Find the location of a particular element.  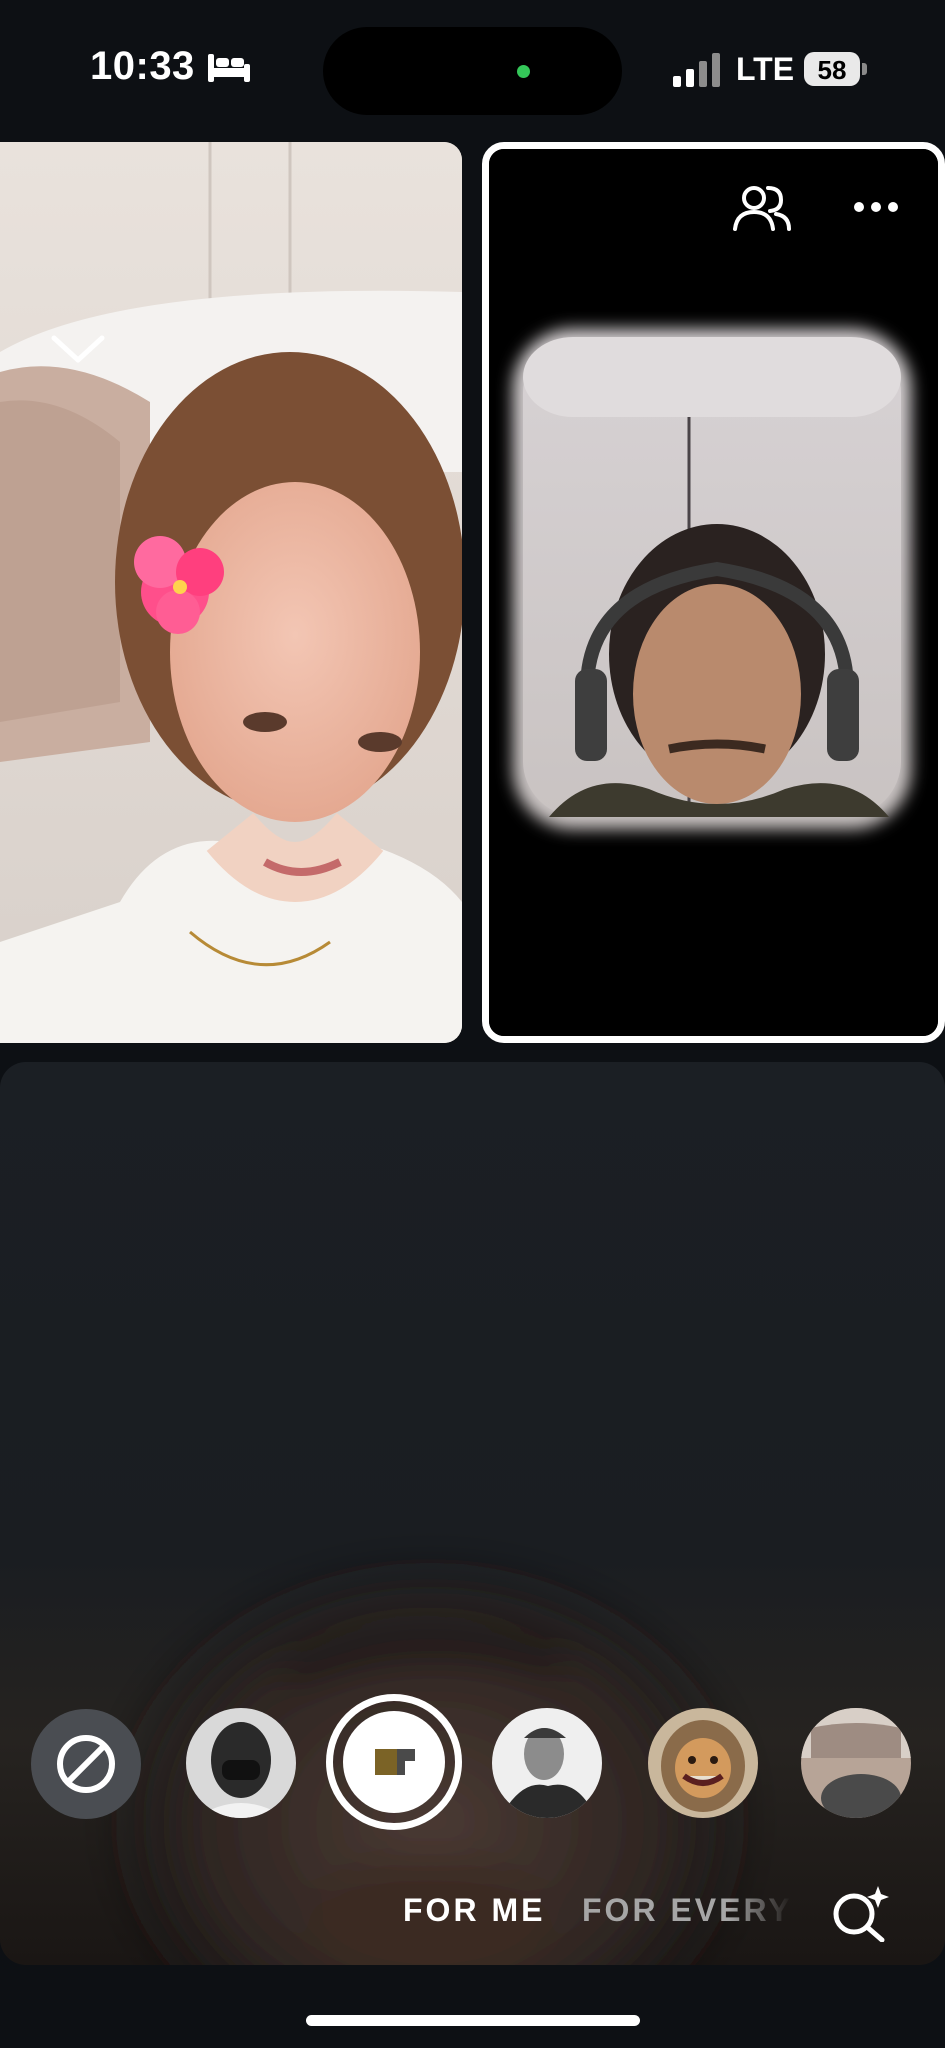

tab-for-me: FOR ME is located at coordinates (474, 1910).